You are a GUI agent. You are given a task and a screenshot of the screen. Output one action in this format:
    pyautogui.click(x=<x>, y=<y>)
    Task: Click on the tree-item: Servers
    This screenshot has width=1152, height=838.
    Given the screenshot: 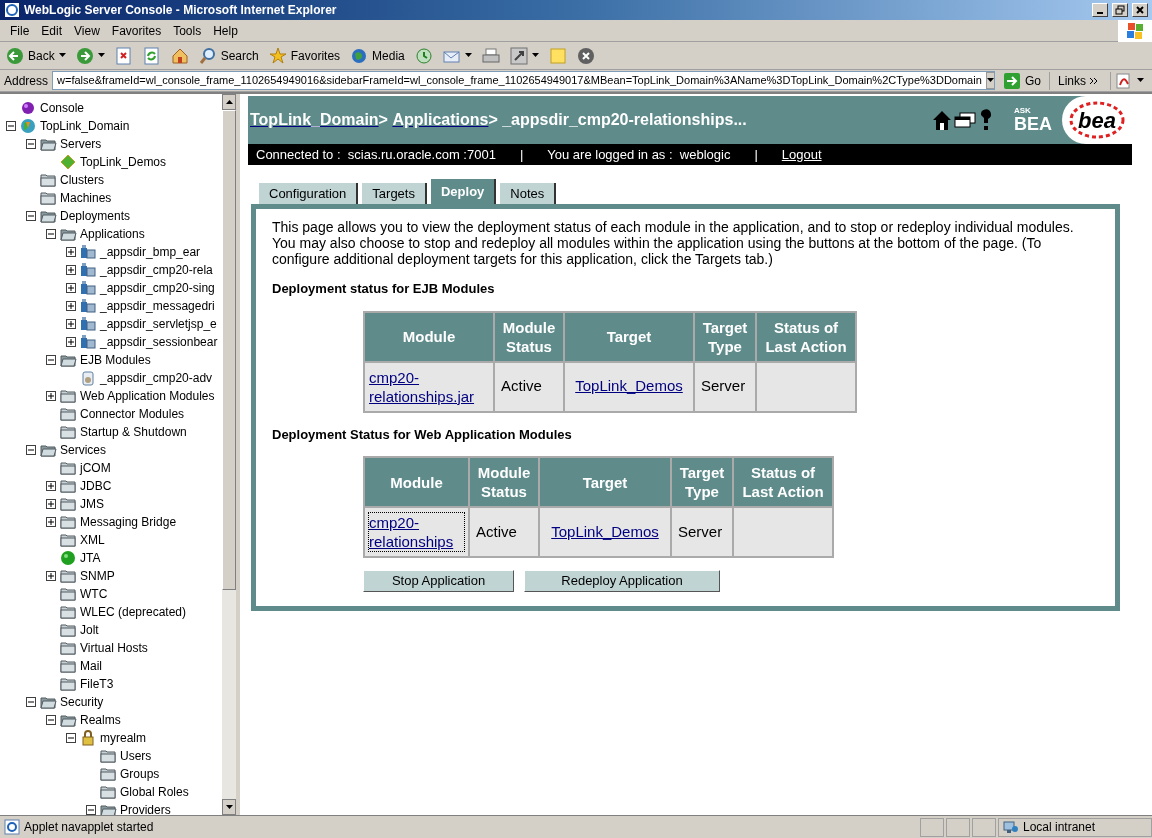 What is the action you would take?
    pyautogui.click(x=81, y=144)
    